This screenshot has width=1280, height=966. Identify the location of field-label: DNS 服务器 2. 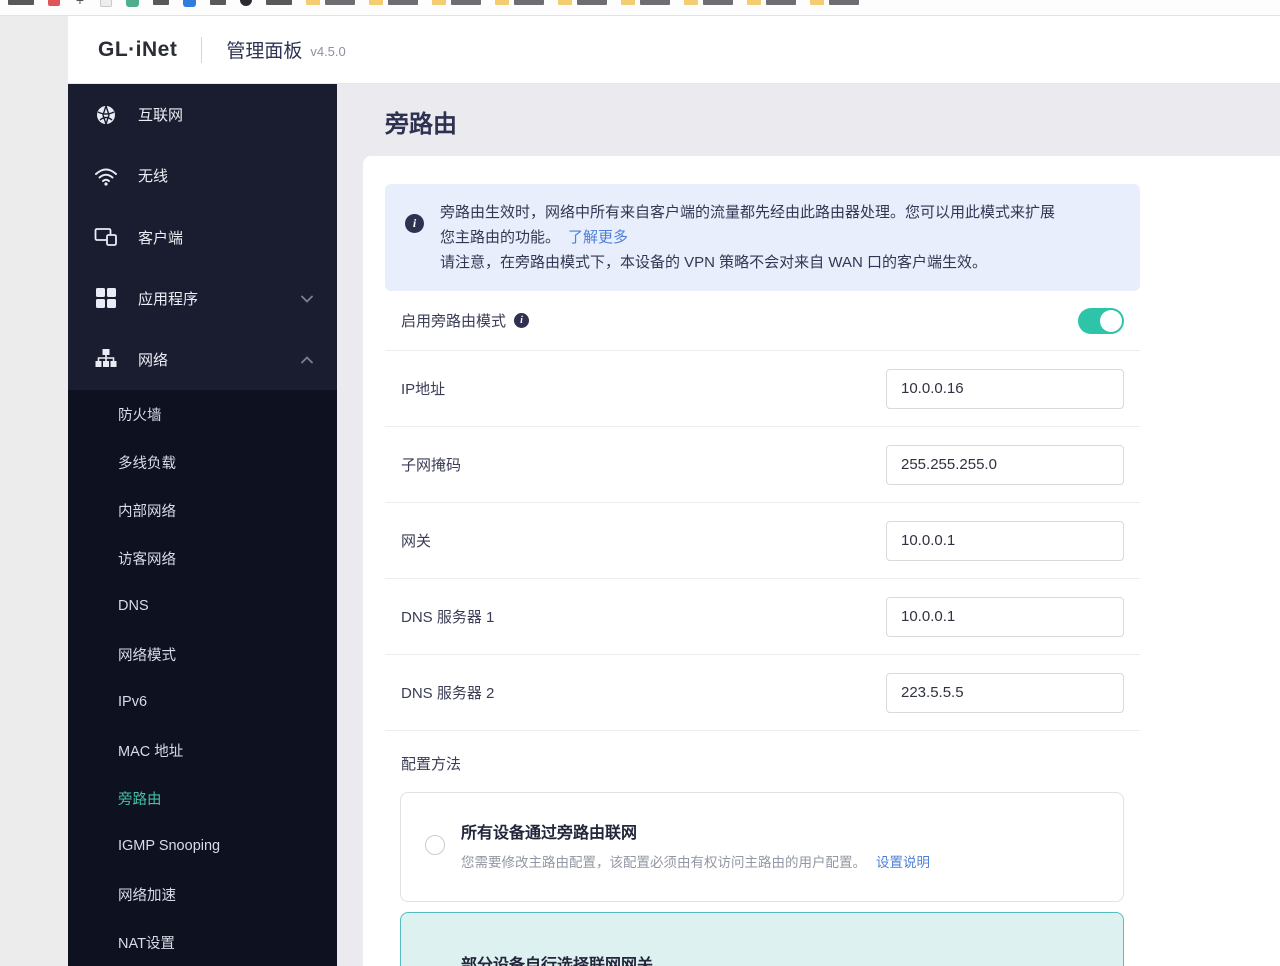
(448, 693).